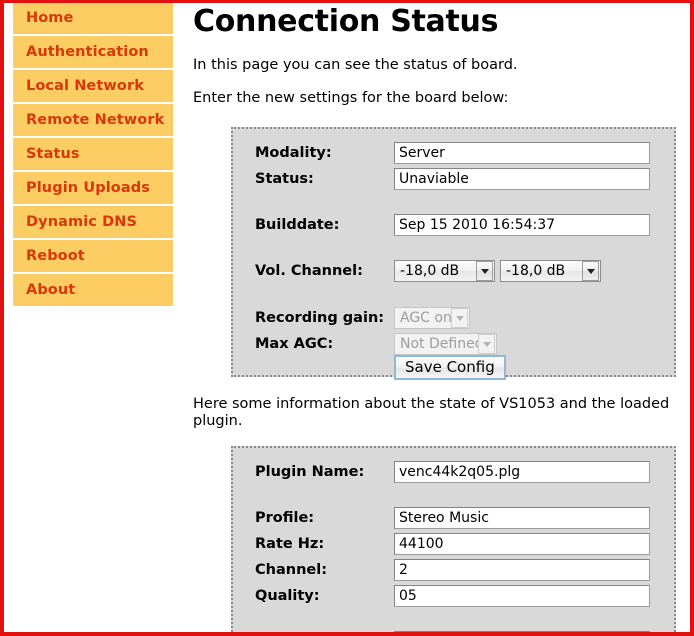  I want to click on field-row-recording-gain: Recording gain: AGC on, so click(453, 318).